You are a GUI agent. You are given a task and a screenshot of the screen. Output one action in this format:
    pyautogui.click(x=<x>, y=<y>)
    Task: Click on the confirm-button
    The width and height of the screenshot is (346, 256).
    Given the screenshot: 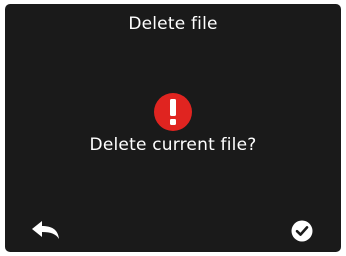 What is the action you would take?
    pyautogui.click(x=302, y=231)
    